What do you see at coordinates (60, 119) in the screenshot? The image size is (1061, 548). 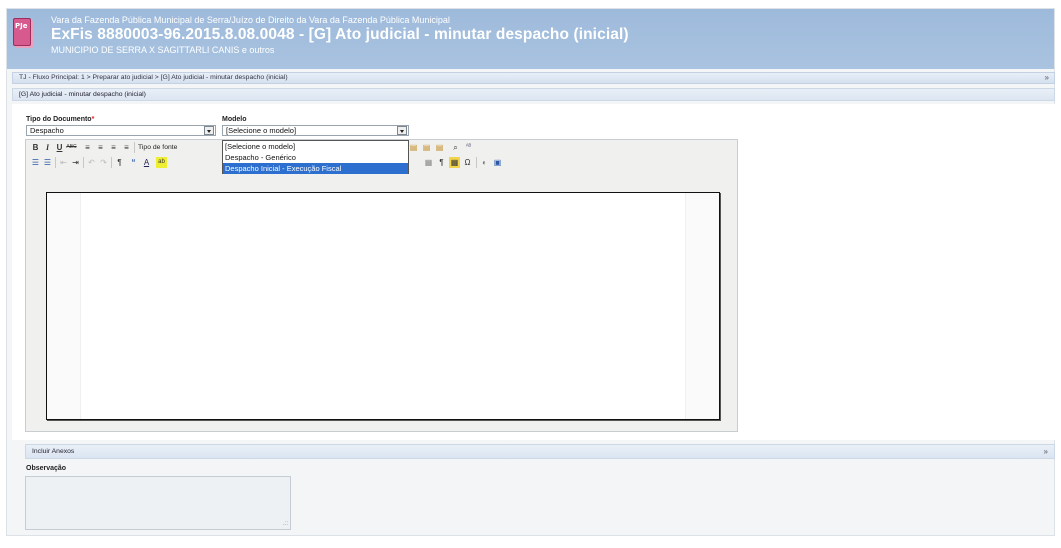 I see `tipo-documento-label: Tipo do Documento*` at bounding box center [60, 119].